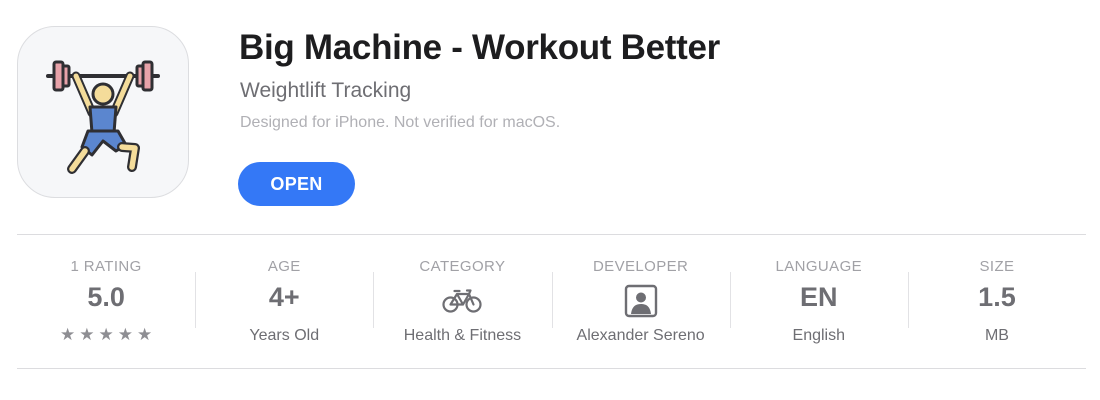 This screenshot has height=400, width=1100. Describe the element at coordinates (326, 90) in the screenshot. I see `app-subtitle: Weightlift Tracking` at that location.